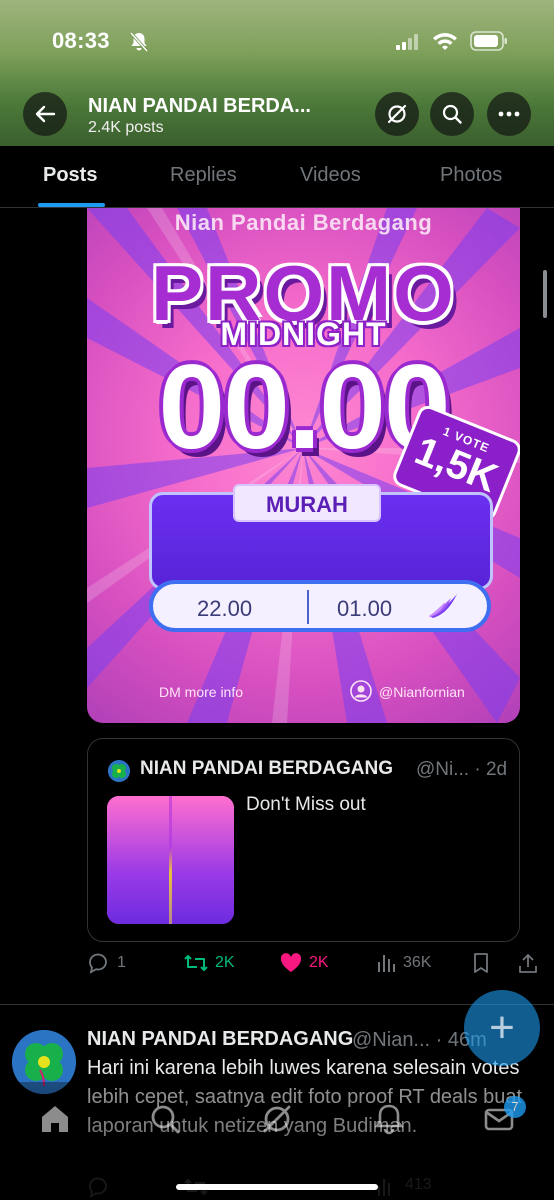 The width and height of the screenshot is (554, 1200). What do you see at coordinates (203, 860) in the screenshot?
I see `thumbnail-right` at bounding box center [203, 860].